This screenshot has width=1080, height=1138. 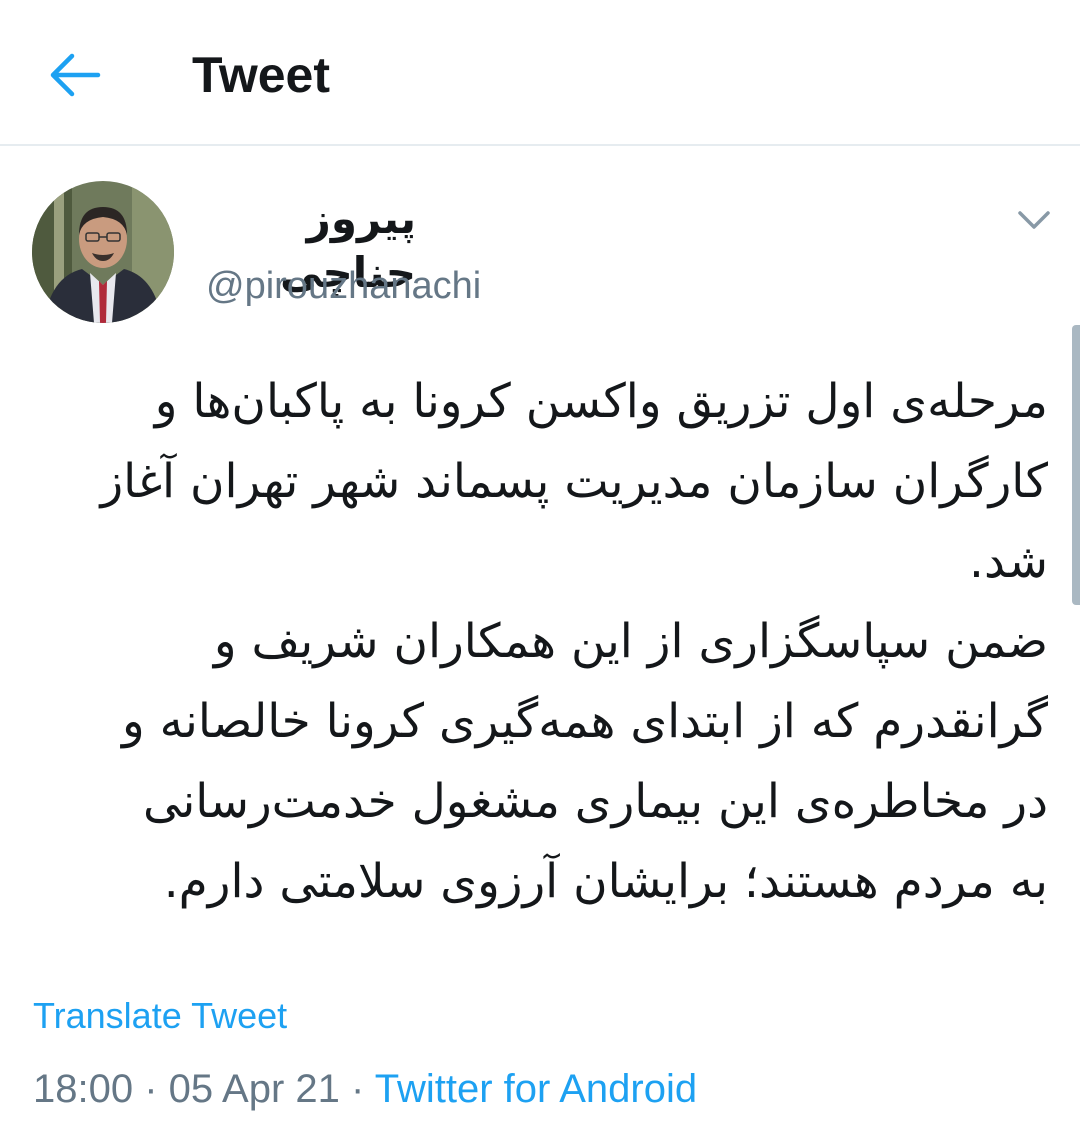 I want to click on avatar, so click(x=103, y=252).